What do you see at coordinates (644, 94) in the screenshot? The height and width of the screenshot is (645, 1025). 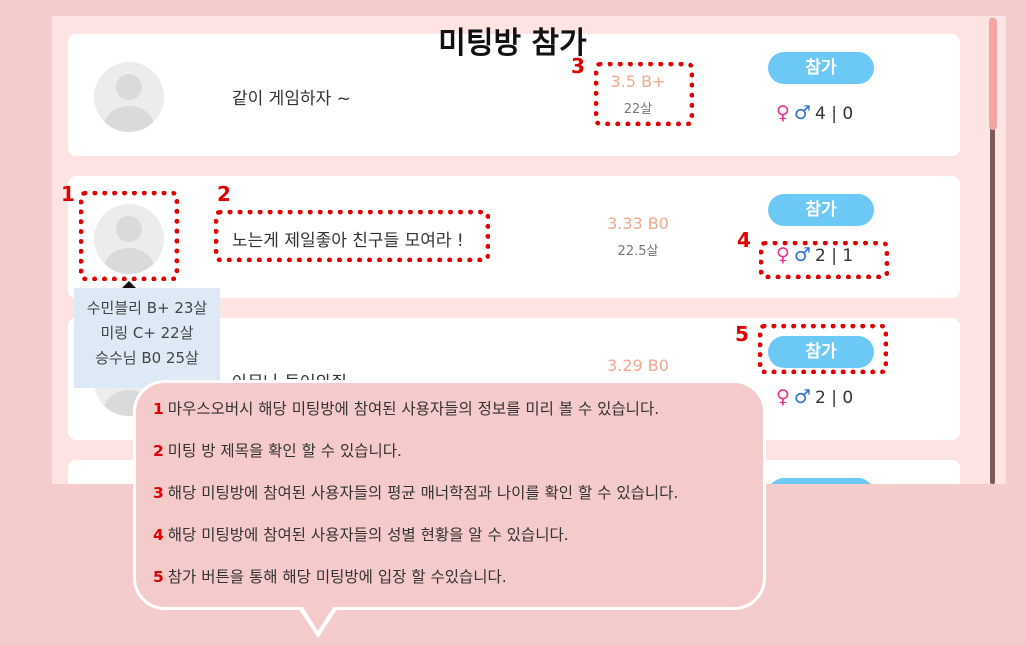 I see `highlight-score-box` at bounding box center [644, 94].